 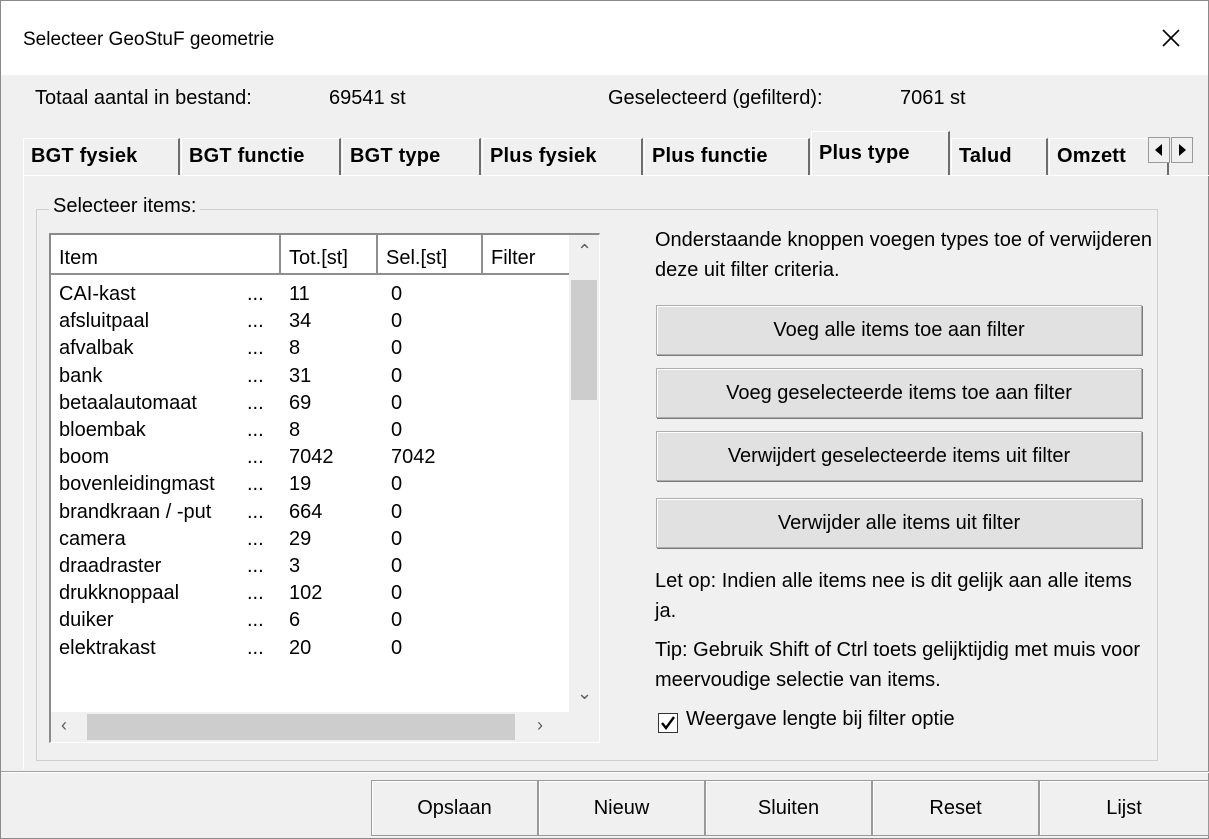 What do you see at coordinates (605, 772) in the screenshot?
I see `footer-divider` at bounding box center [605, 772].